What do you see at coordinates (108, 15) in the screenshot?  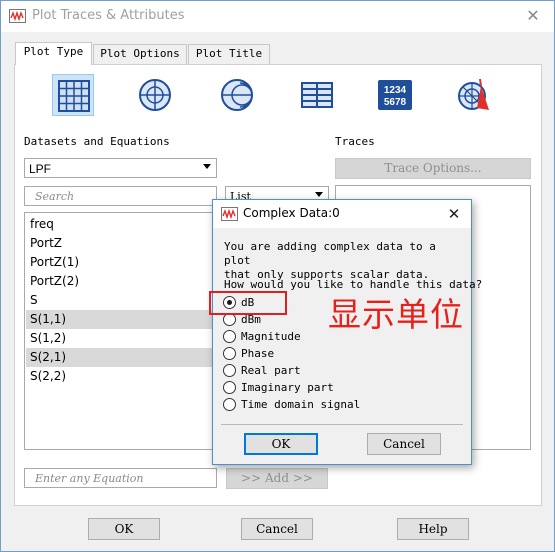 I see `window-title: Plot Traces & Attributes` at bounding box center [108, 15].